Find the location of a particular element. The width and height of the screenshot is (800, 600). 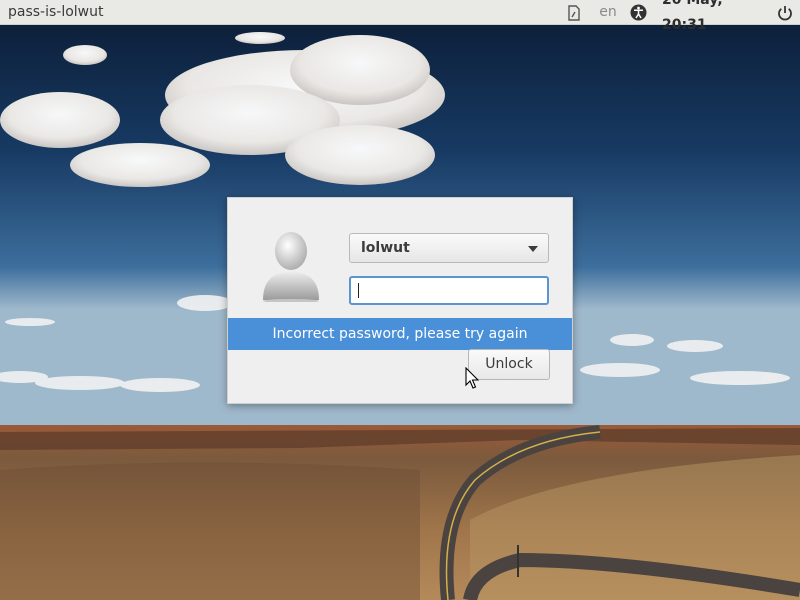

hostname-label: pass-is-lolwut is located at coordinates (56, 12).